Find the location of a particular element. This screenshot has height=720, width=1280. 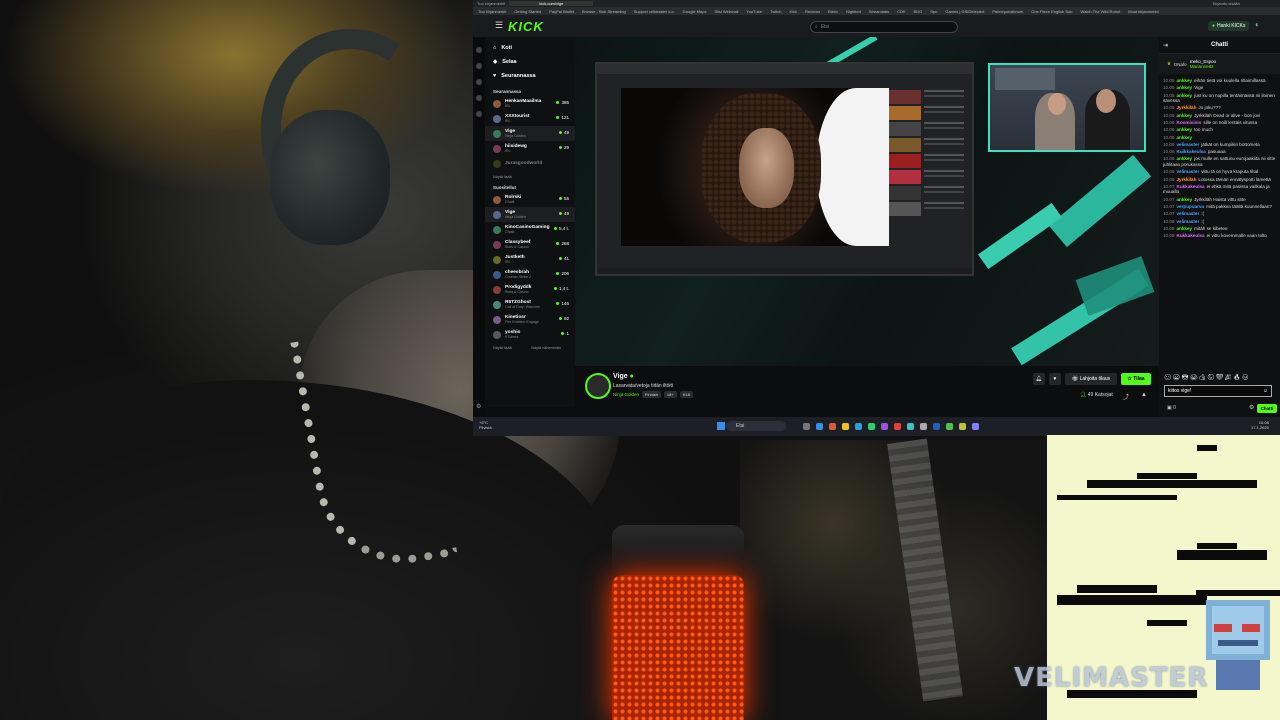

channel-item: KinoCasinoGaming Chatit 5,4 t. is located at coordinates (530, 229).